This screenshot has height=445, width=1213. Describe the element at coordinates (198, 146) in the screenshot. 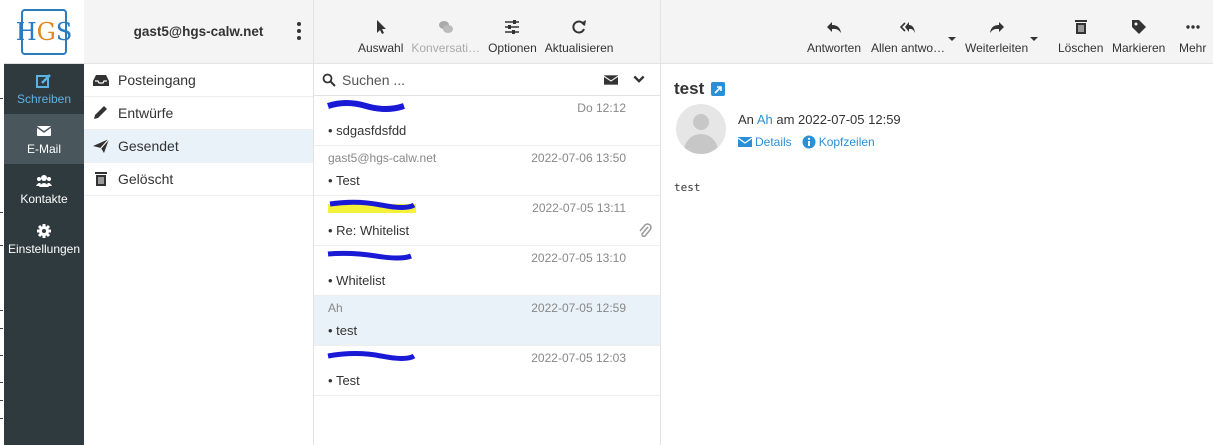

I see `folder-sent: Gesendet` at that location.